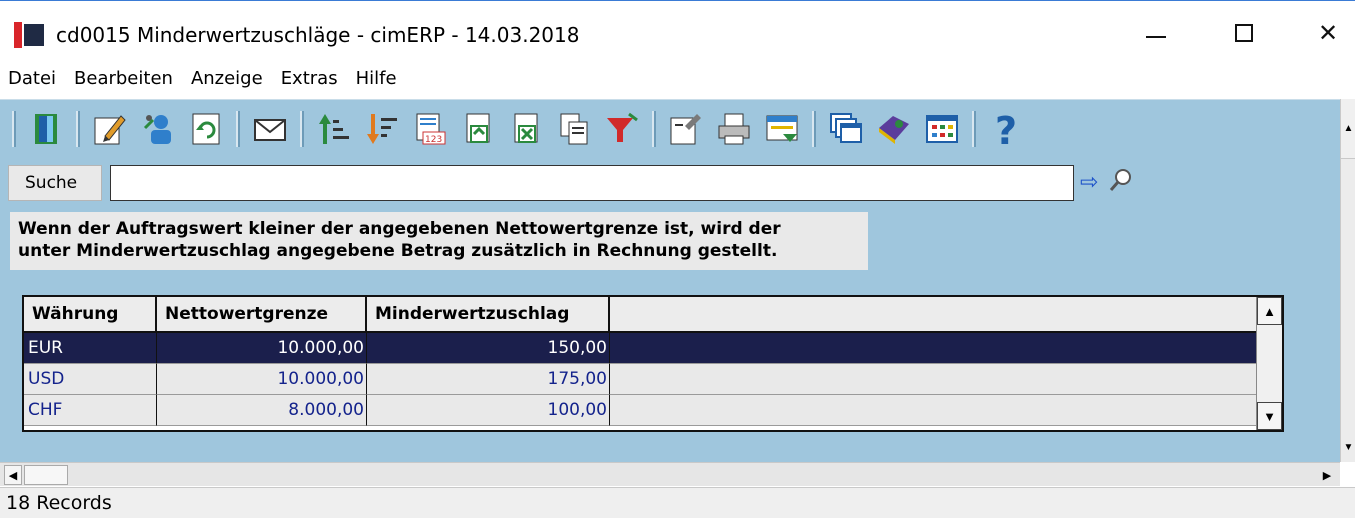 Image resolution: width=1355 pixels, height=518 pixels. I want to click on help-book-icon, so click(894, 129).